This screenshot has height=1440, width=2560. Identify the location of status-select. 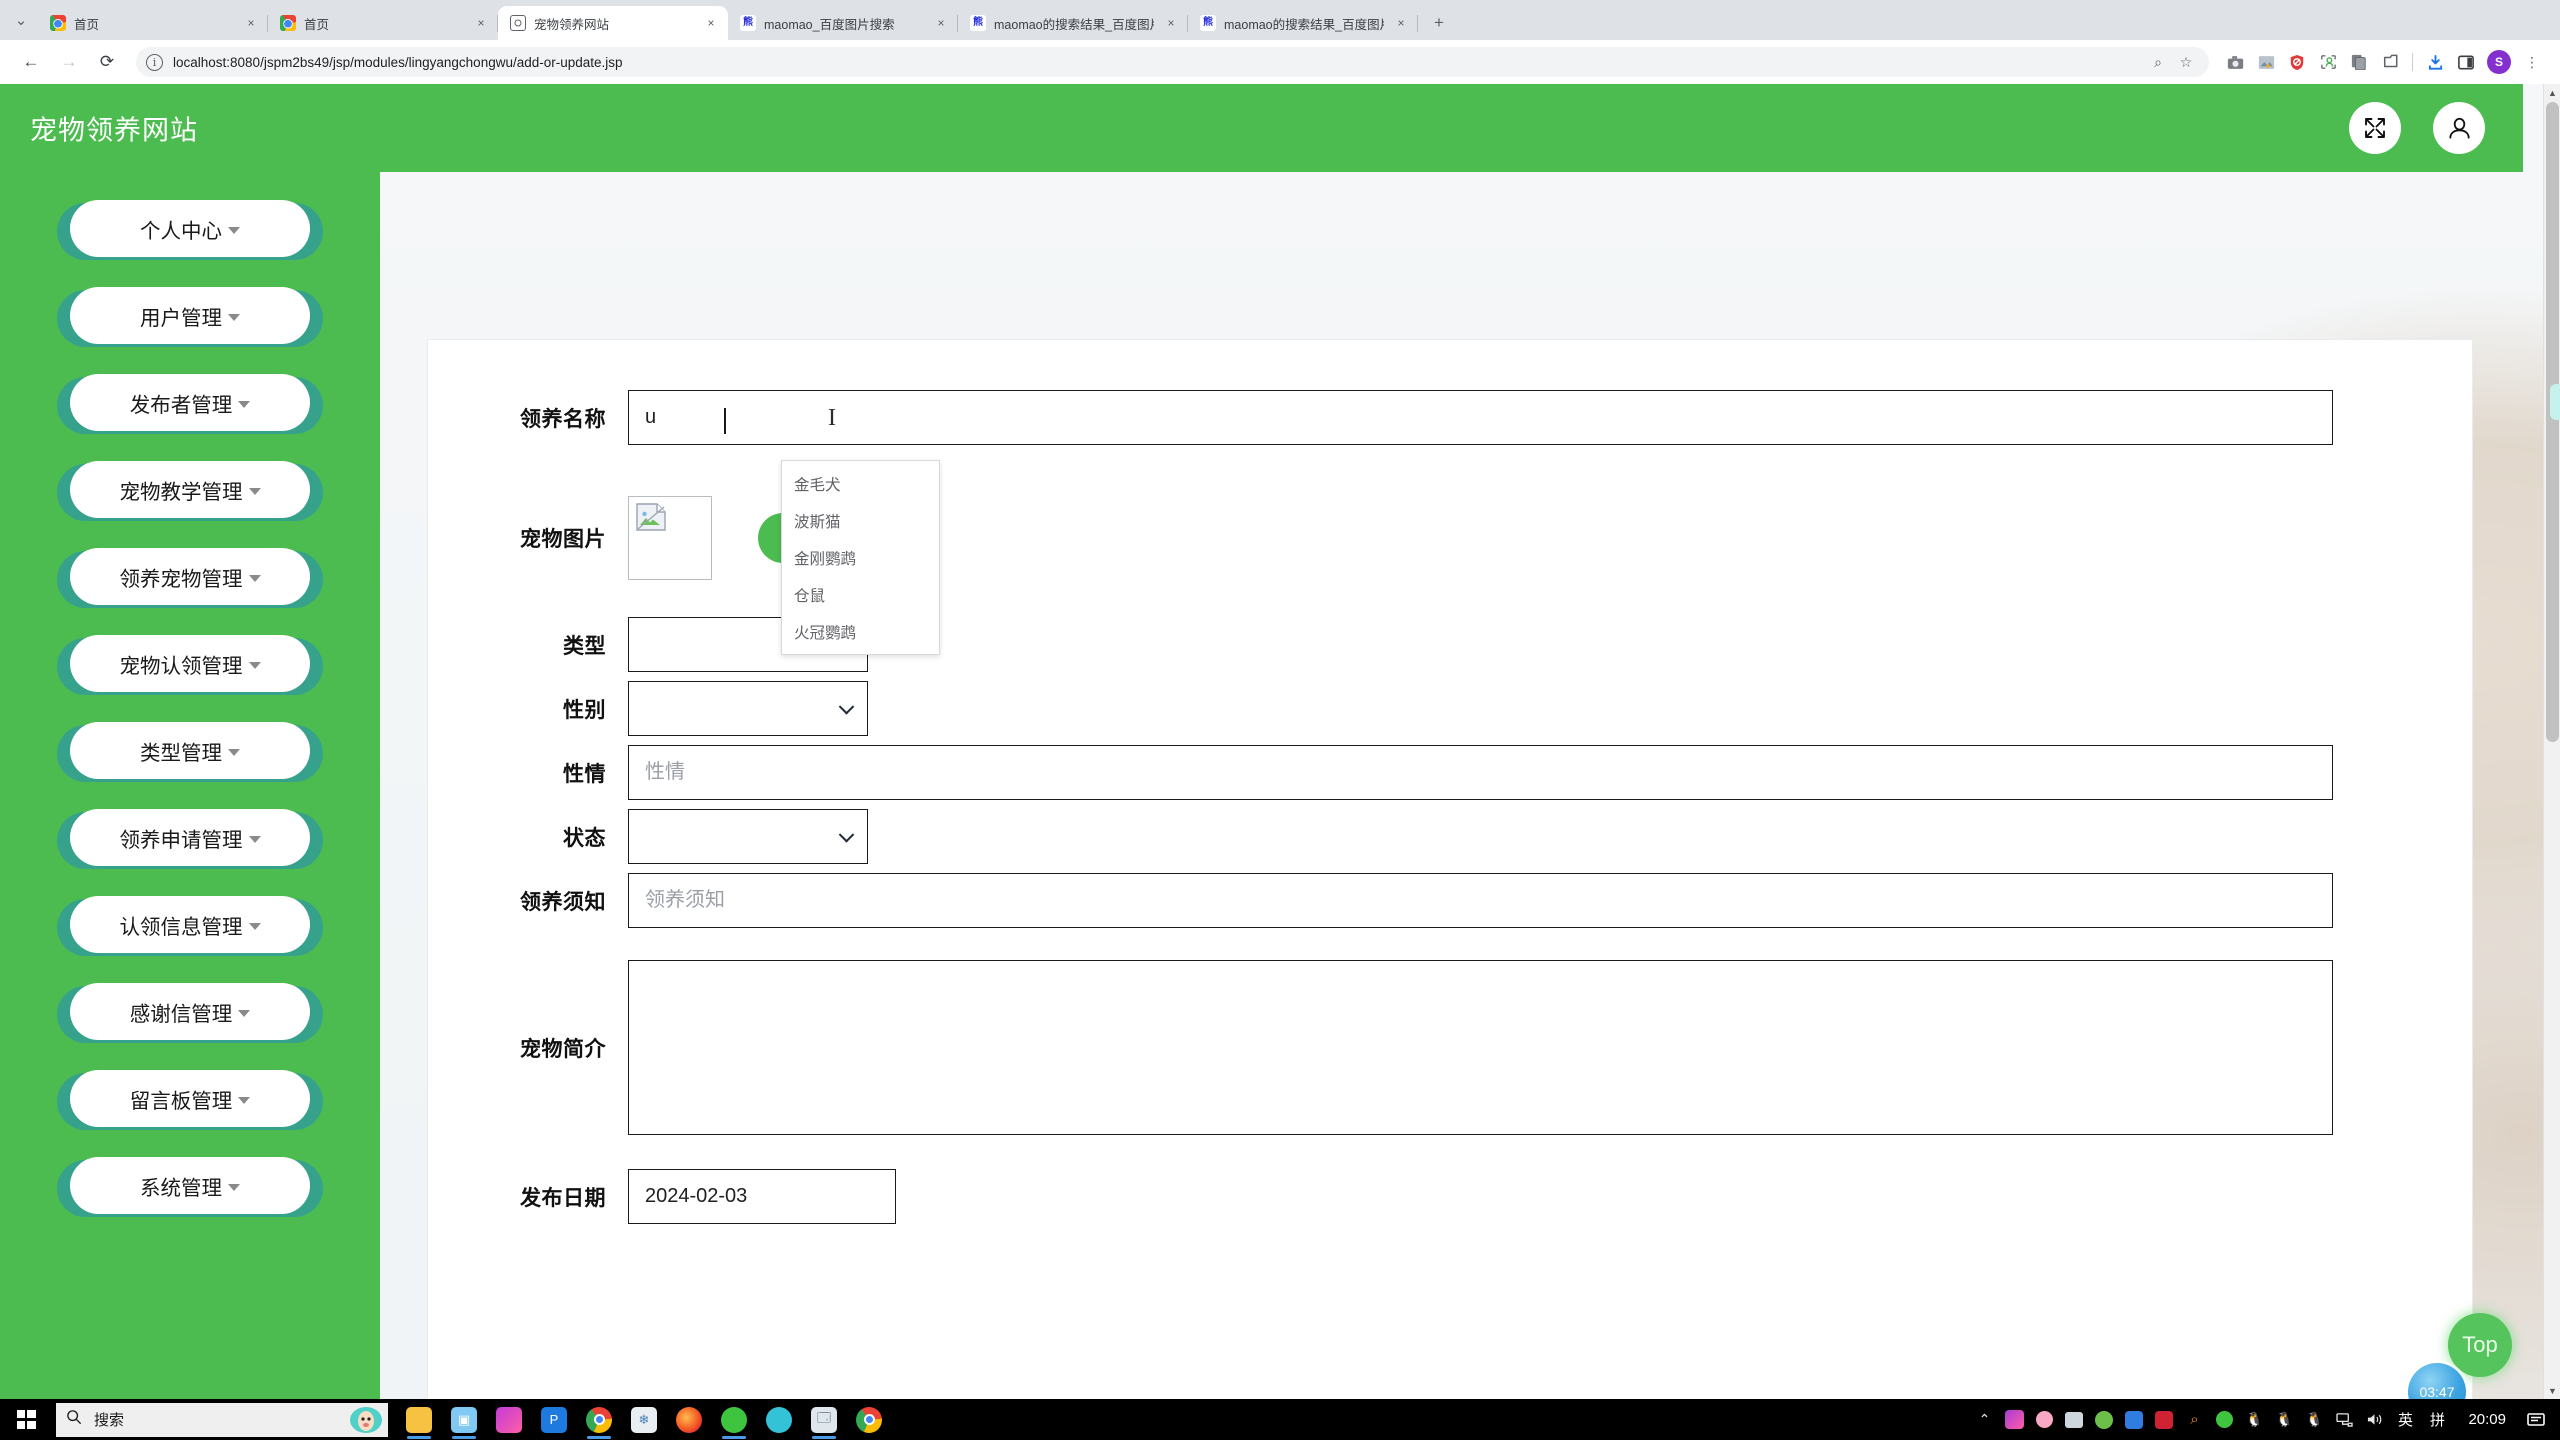
(748, 836).